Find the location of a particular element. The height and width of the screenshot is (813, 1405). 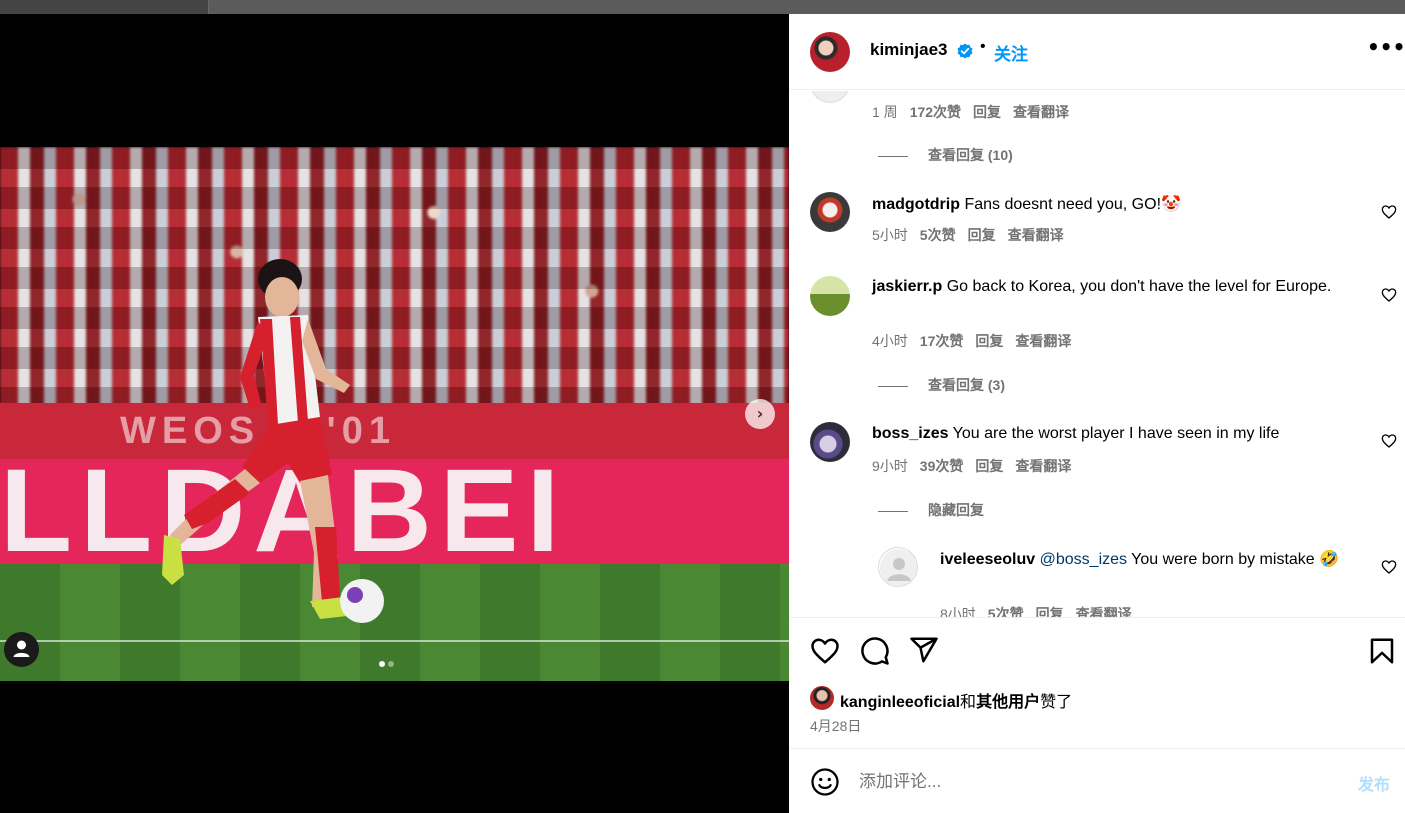

post-date: 4月28日 is located at coordinates (835, 726).